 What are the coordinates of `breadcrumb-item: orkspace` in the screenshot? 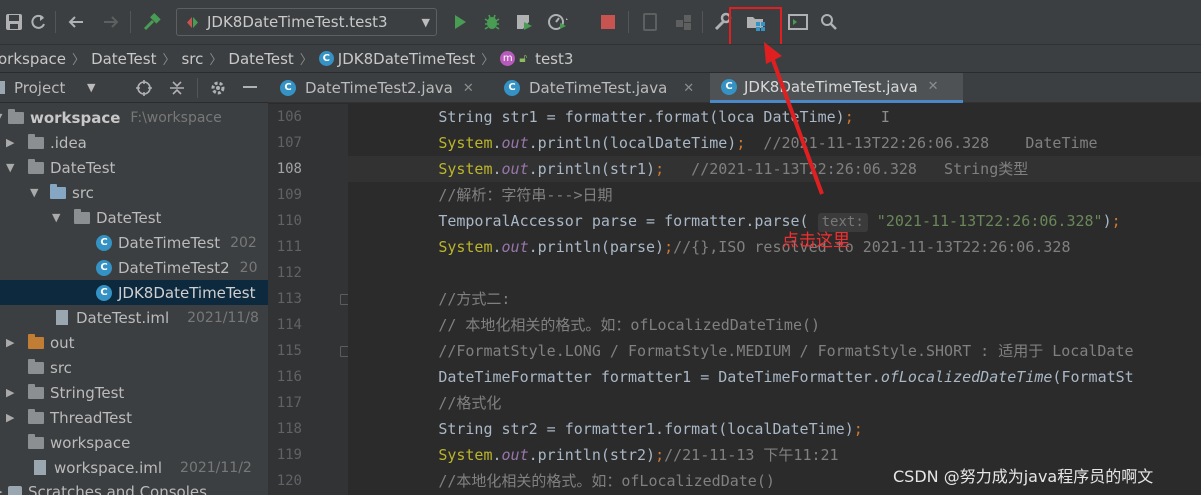 It's located at (33, 59).